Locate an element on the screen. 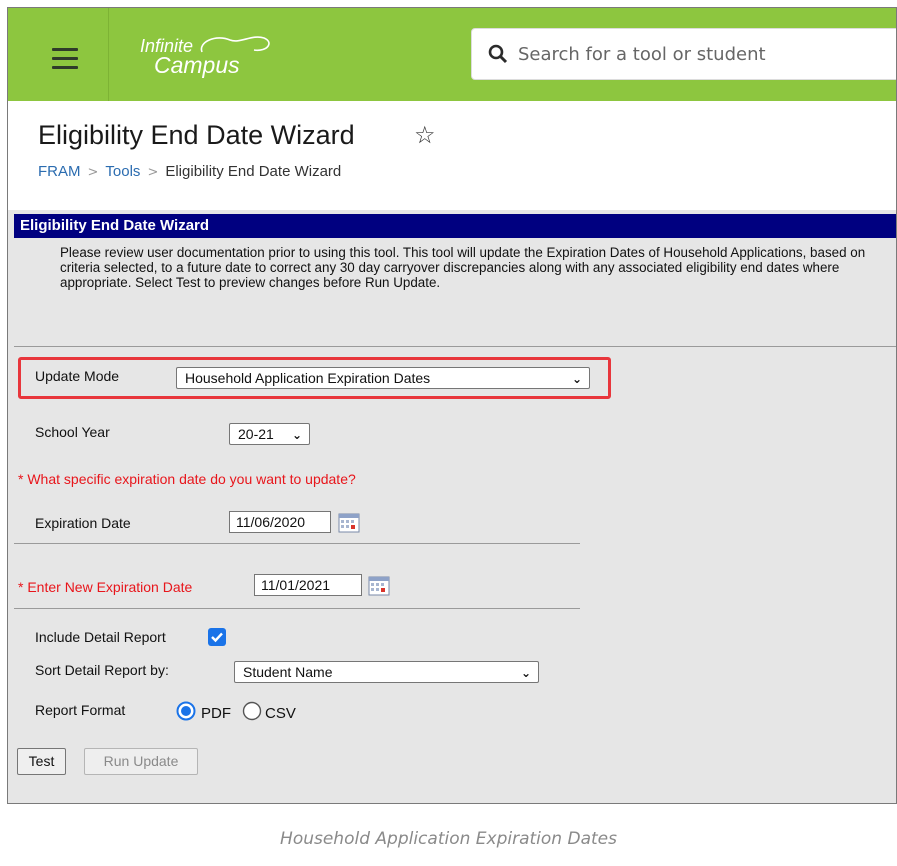 The height and width of the screenshot is (866, 897). search-input: Search for a tool or student is located at coordinates (642, 54).